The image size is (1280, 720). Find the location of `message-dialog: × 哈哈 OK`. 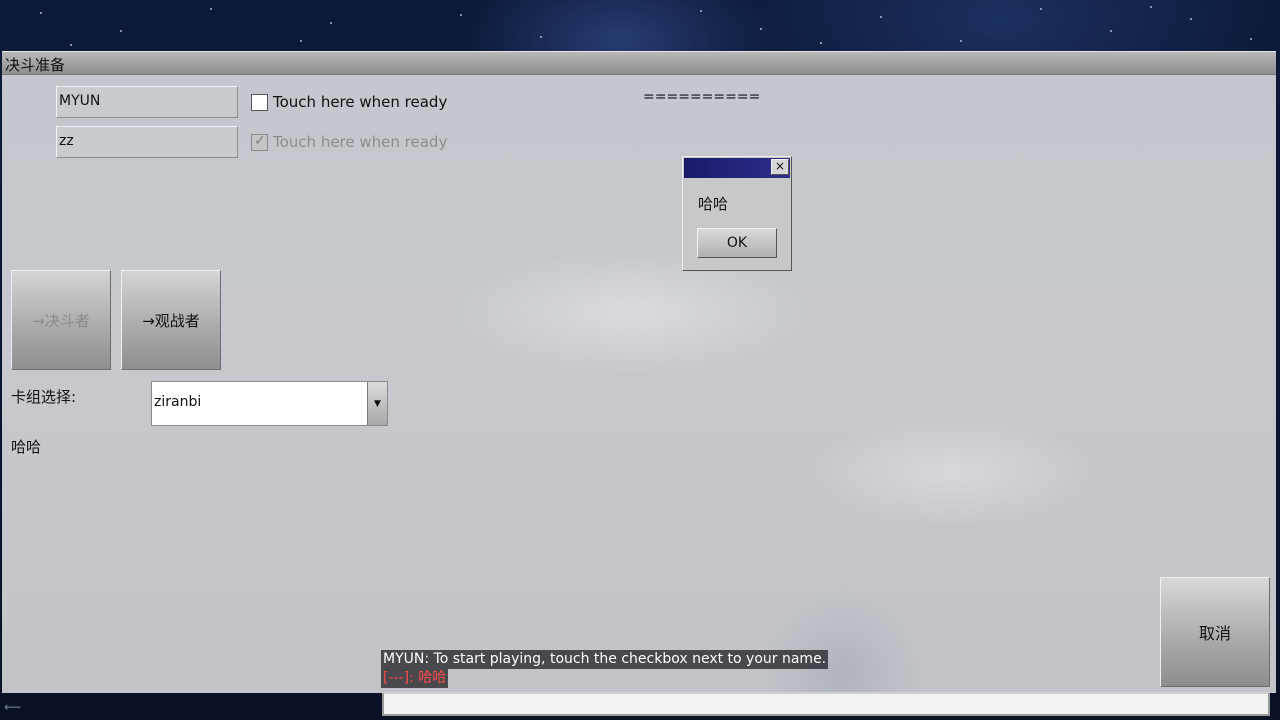

message-dialog: × 哈哈 OK is located at coordinates (737, 213).